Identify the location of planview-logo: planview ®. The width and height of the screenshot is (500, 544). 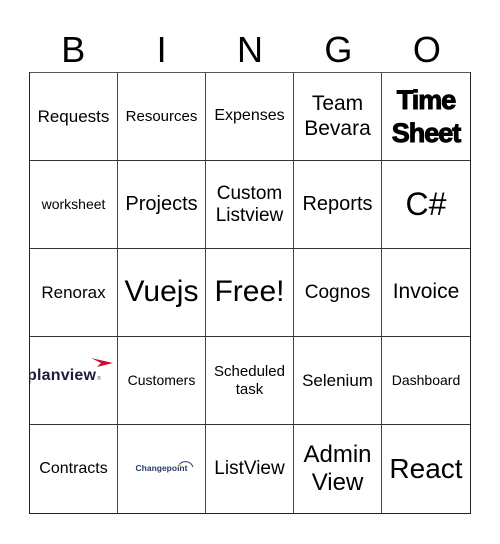
(71, 371).